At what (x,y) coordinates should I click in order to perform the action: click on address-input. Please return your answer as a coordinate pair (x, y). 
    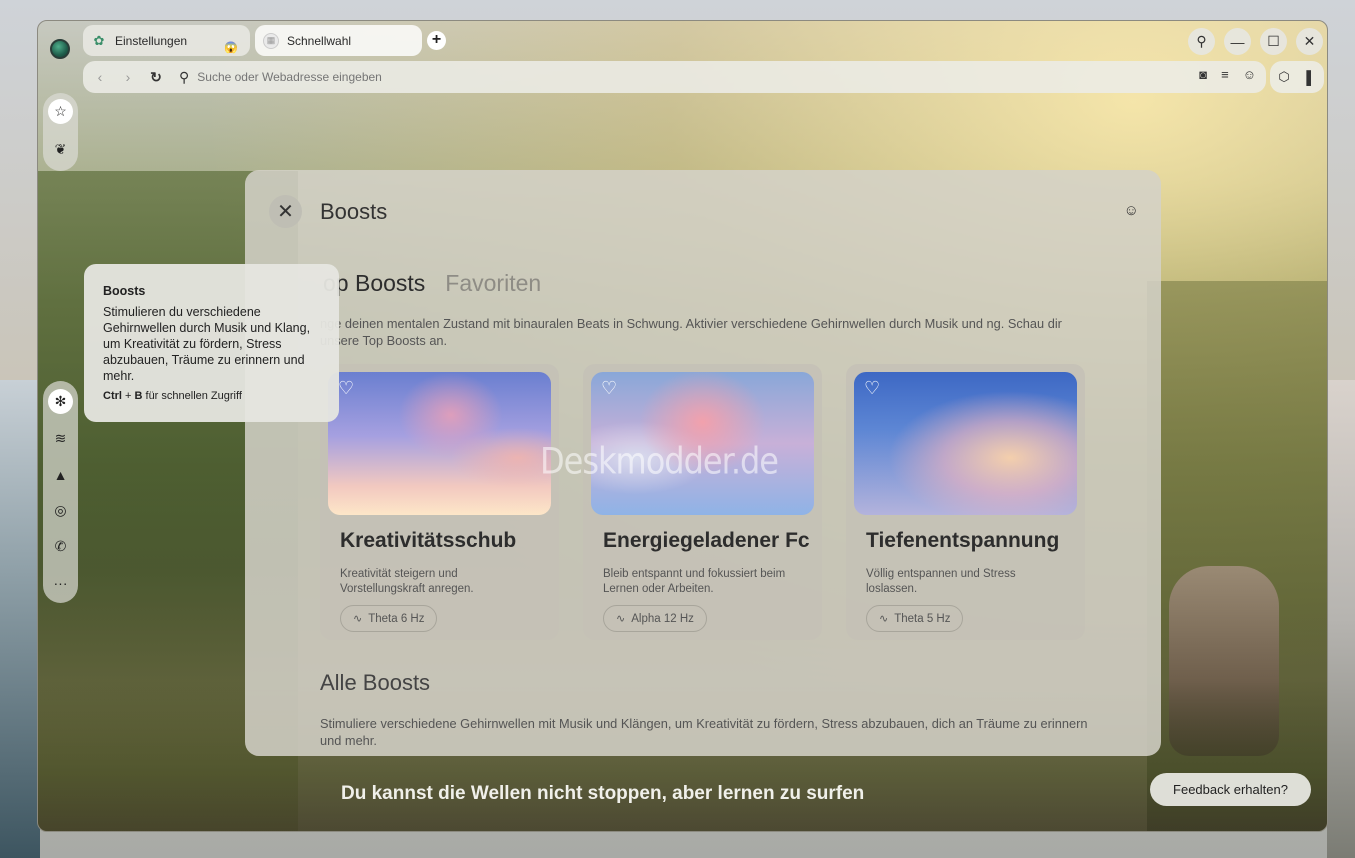
    Looking at the image, I should click on (647, 77).